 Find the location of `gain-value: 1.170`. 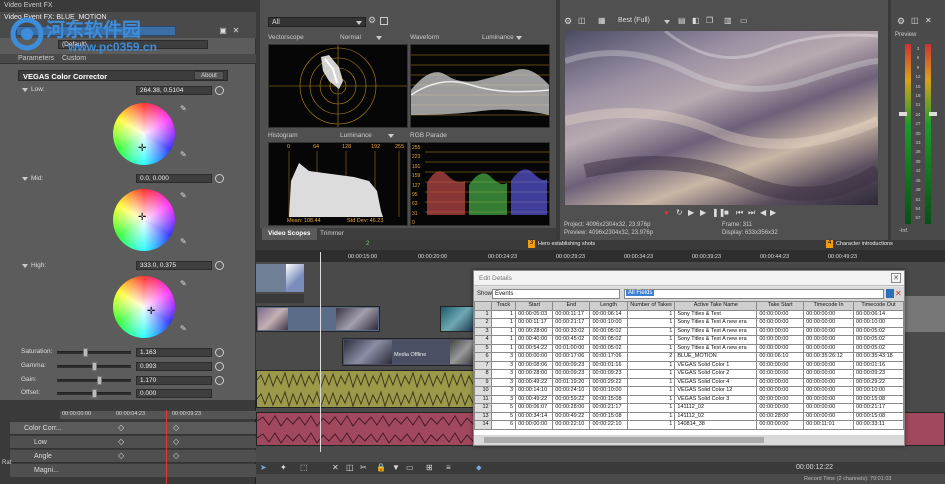

gain-value: 1.170 is located at coordinates (174, 380).